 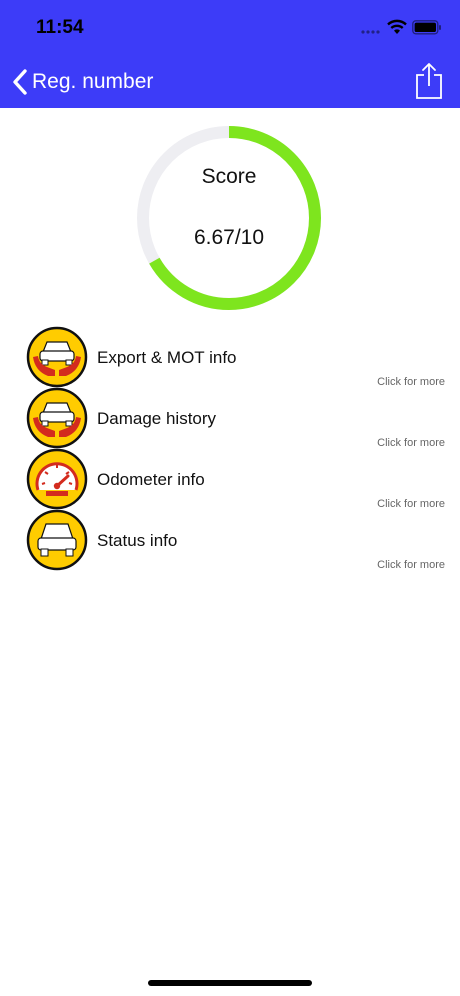 I want to click on click-for-more-link: Click for more, so click(x=411, y=565).